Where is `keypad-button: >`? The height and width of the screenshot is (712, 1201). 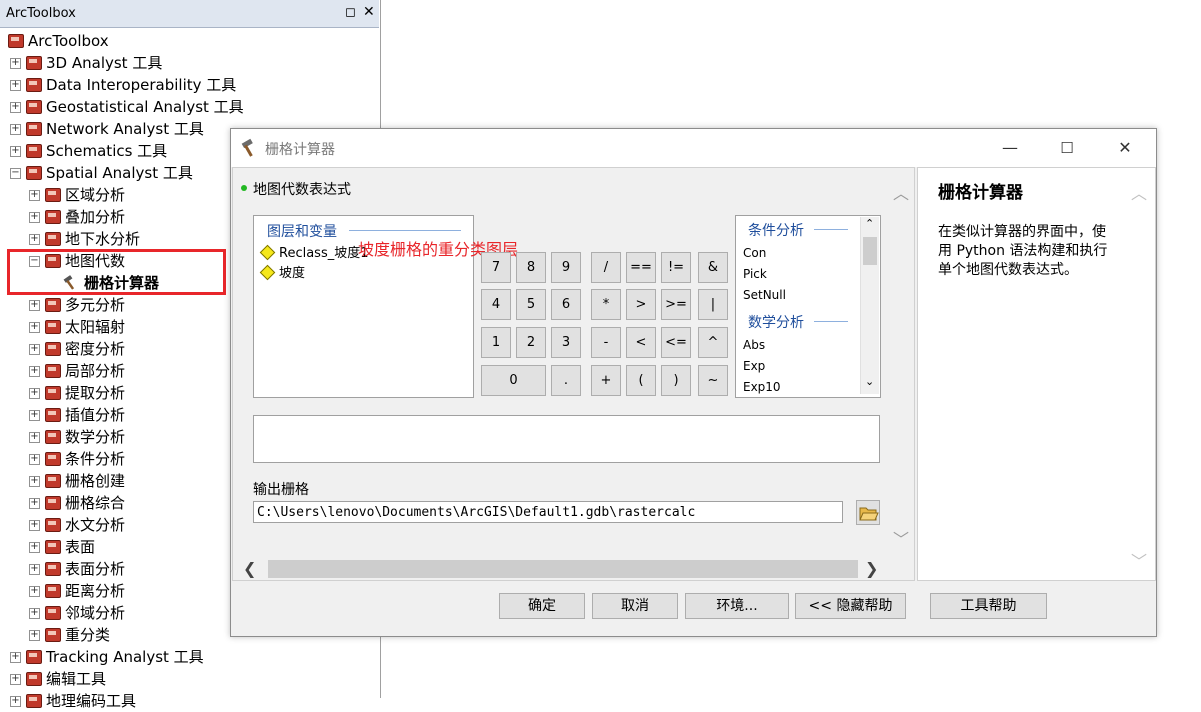 keypad-button: > is located at coordinates (641, 304).